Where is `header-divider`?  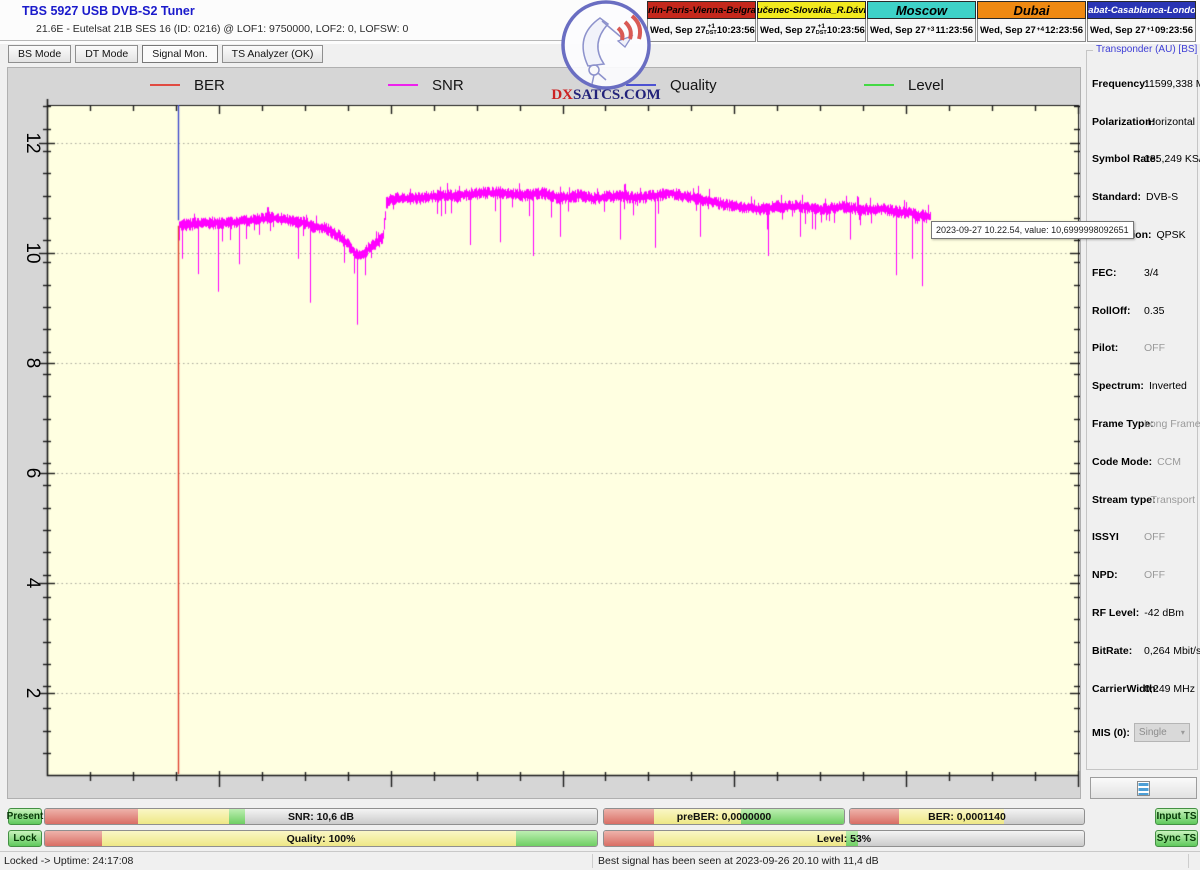
header-divider is located at coordinates (281, 40).